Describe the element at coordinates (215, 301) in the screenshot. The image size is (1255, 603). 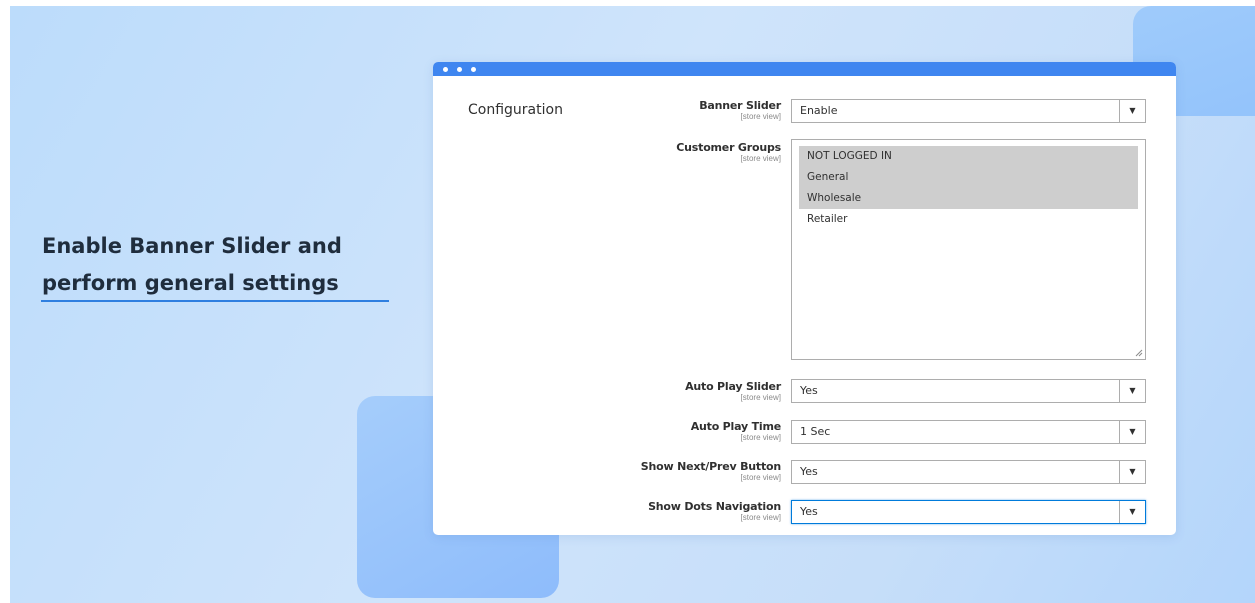
I see `headline-underline` at that location.